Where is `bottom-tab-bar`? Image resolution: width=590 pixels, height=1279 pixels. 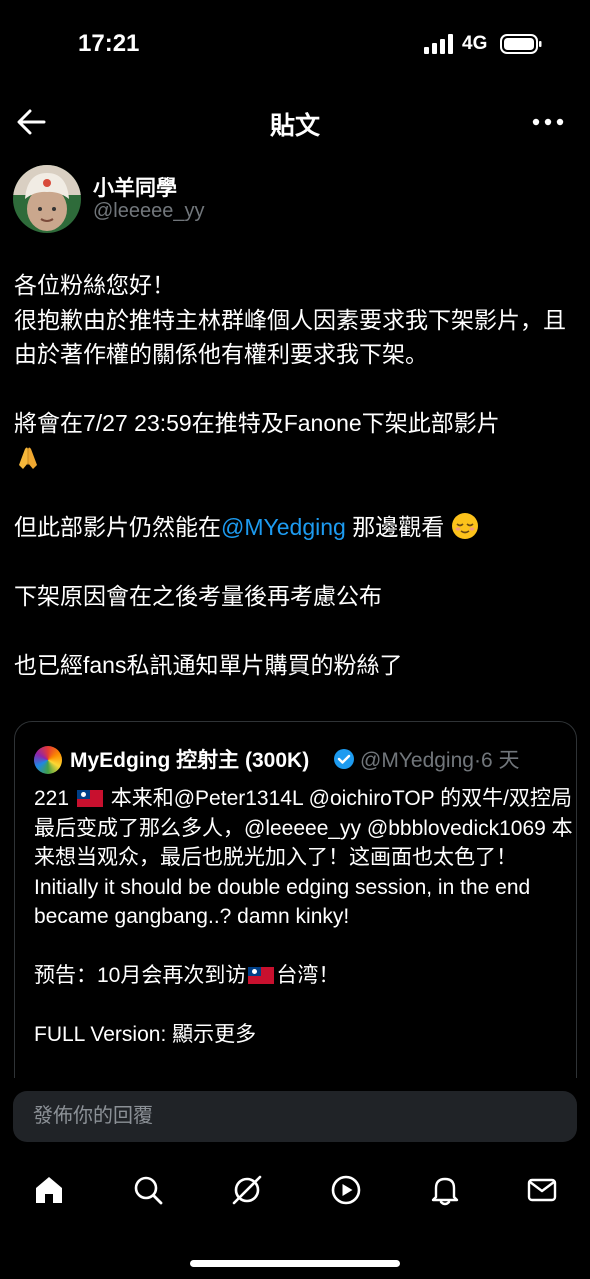
bottom-tab-bar is located at coordinates (295, 1190).